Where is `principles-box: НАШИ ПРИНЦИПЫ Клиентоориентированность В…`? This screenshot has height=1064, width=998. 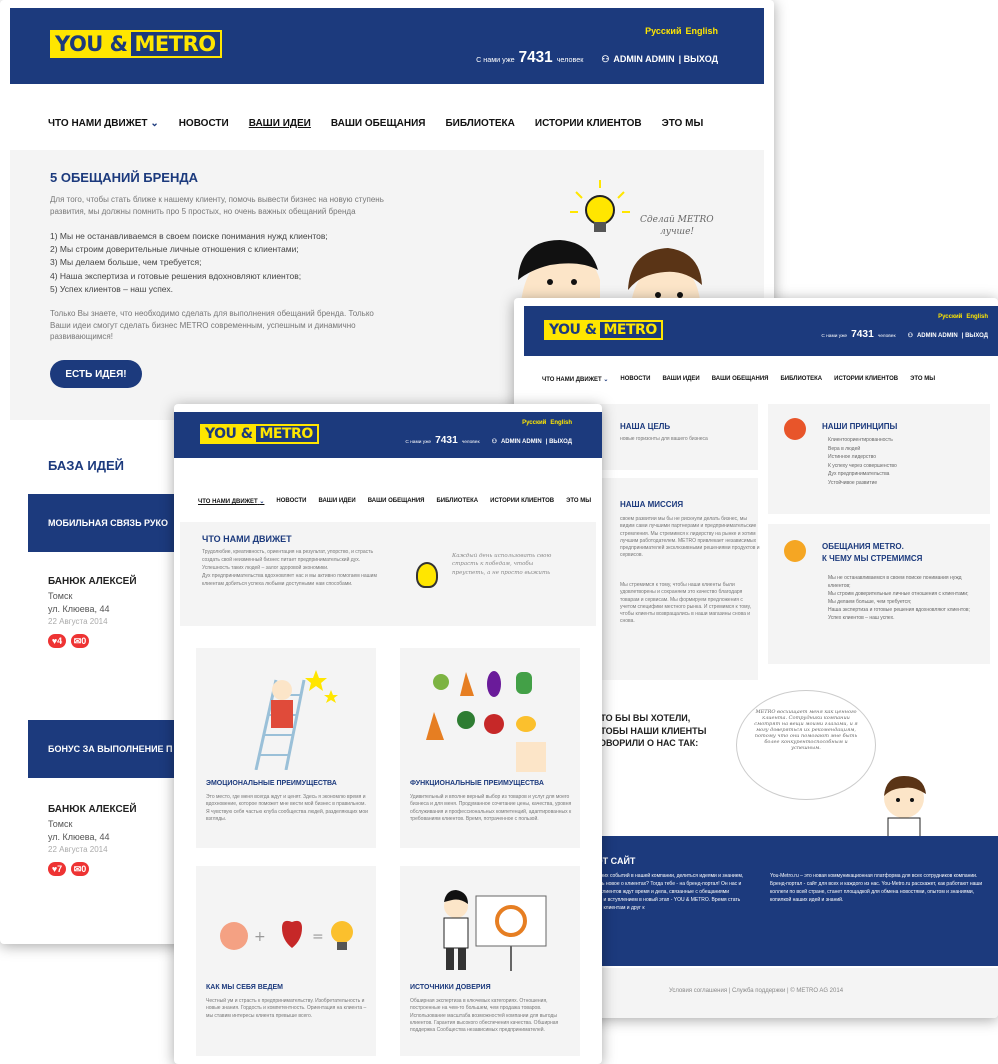 principles-box: НАШИ ПРИНЦИПЫ Клиентоориентированность В… is located at coordinates (879, 459).